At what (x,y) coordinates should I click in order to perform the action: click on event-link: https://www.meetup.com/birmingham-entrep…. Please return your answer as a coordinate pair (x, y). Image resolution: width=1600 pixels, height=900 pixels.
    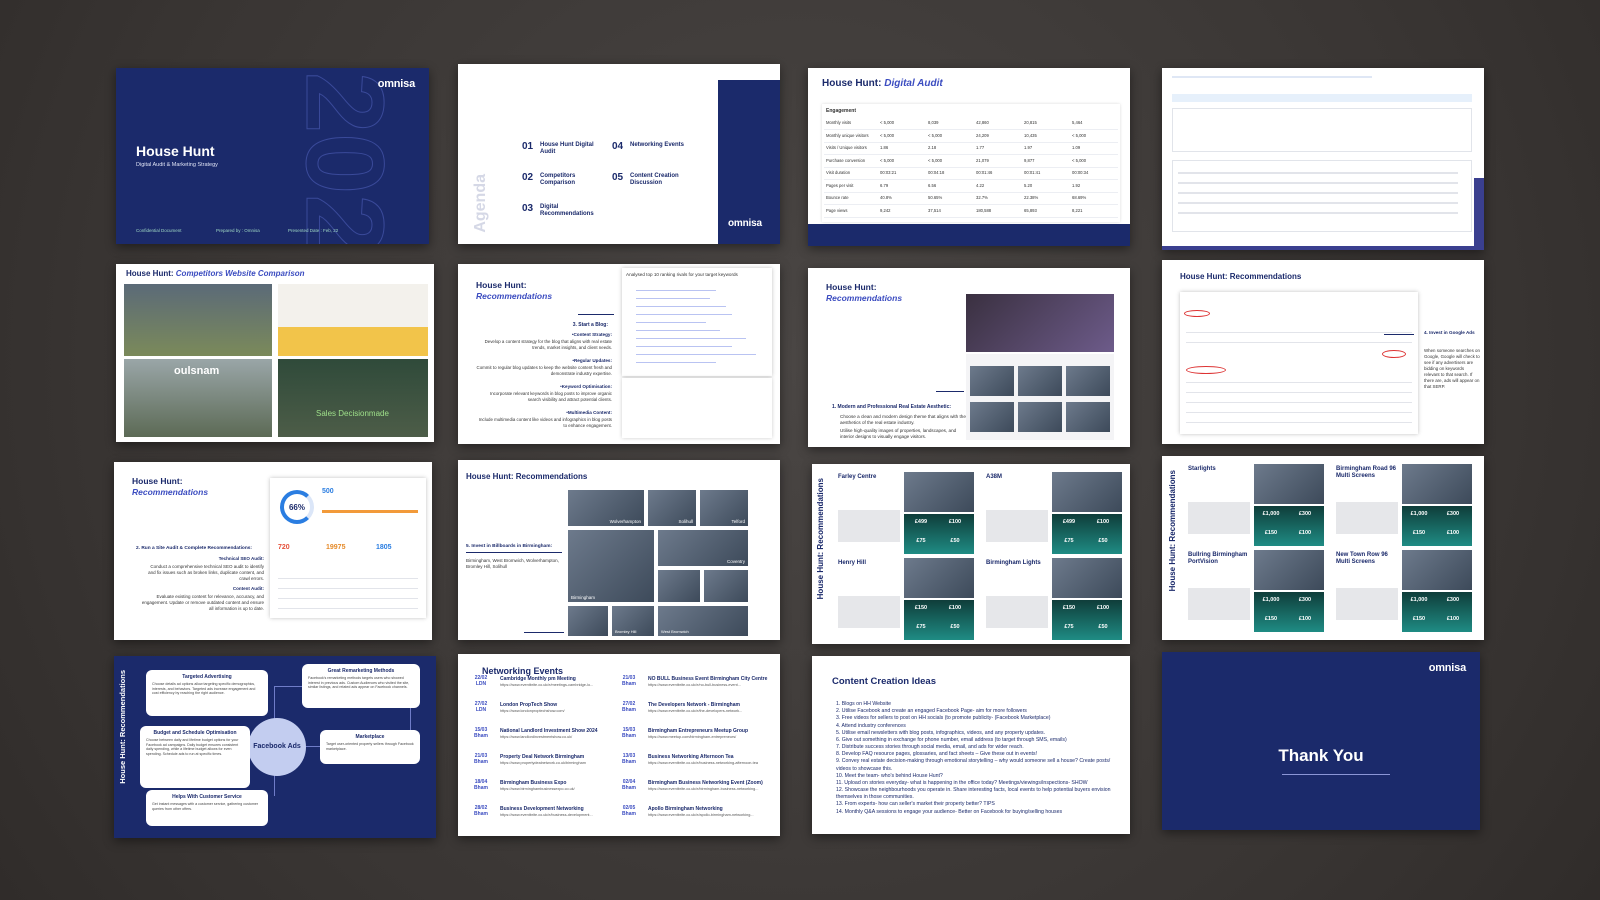
    Looking at the image, I should click on (706, 737).